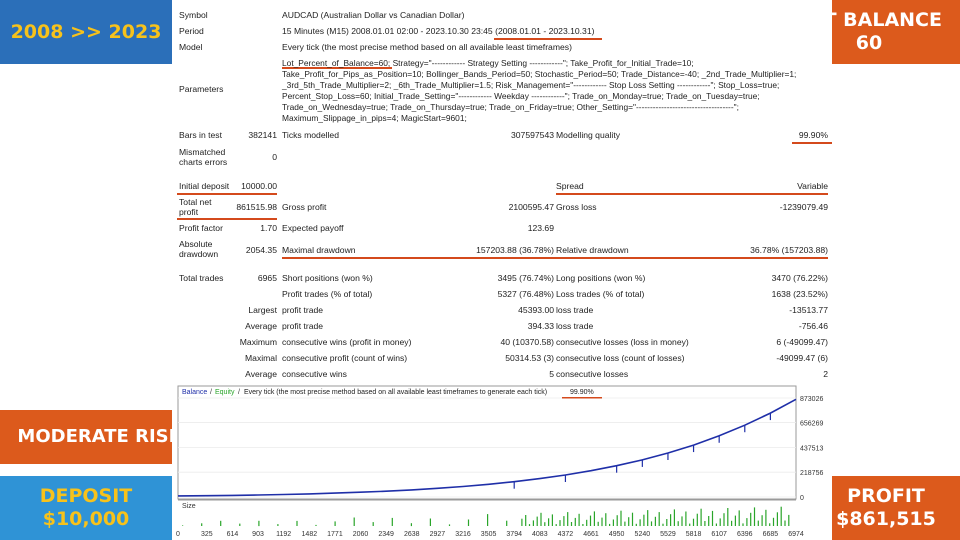  What do you see at coordinates (811, 448) in the screenshot?
I see `y-tick-label: 437513` at bounding box center [811, 448].